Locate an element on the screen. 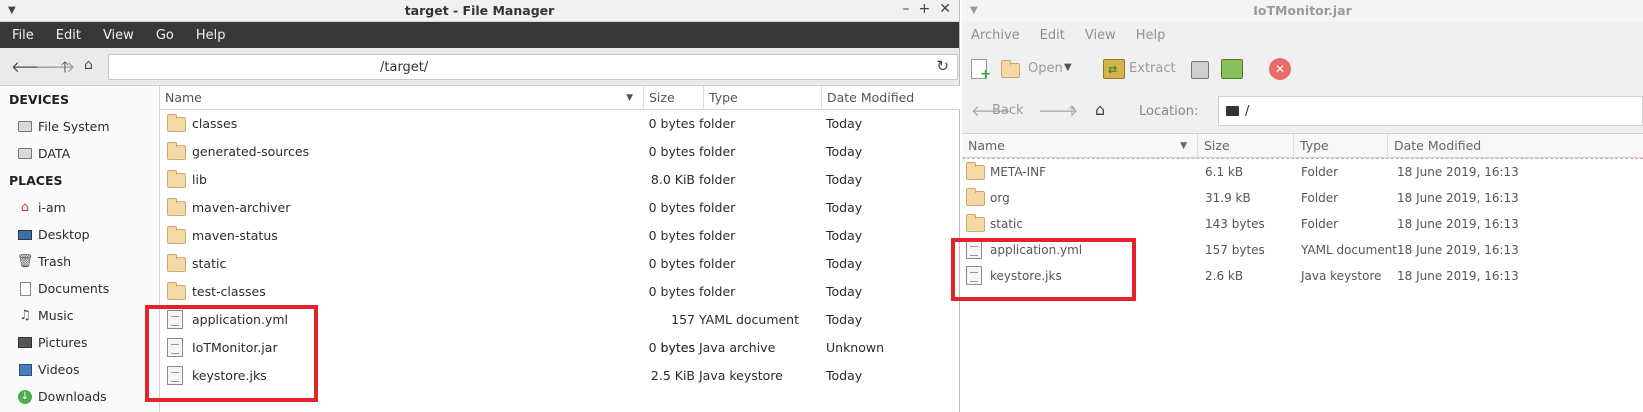  add-files-icon is located at coordinates (1232, 69).